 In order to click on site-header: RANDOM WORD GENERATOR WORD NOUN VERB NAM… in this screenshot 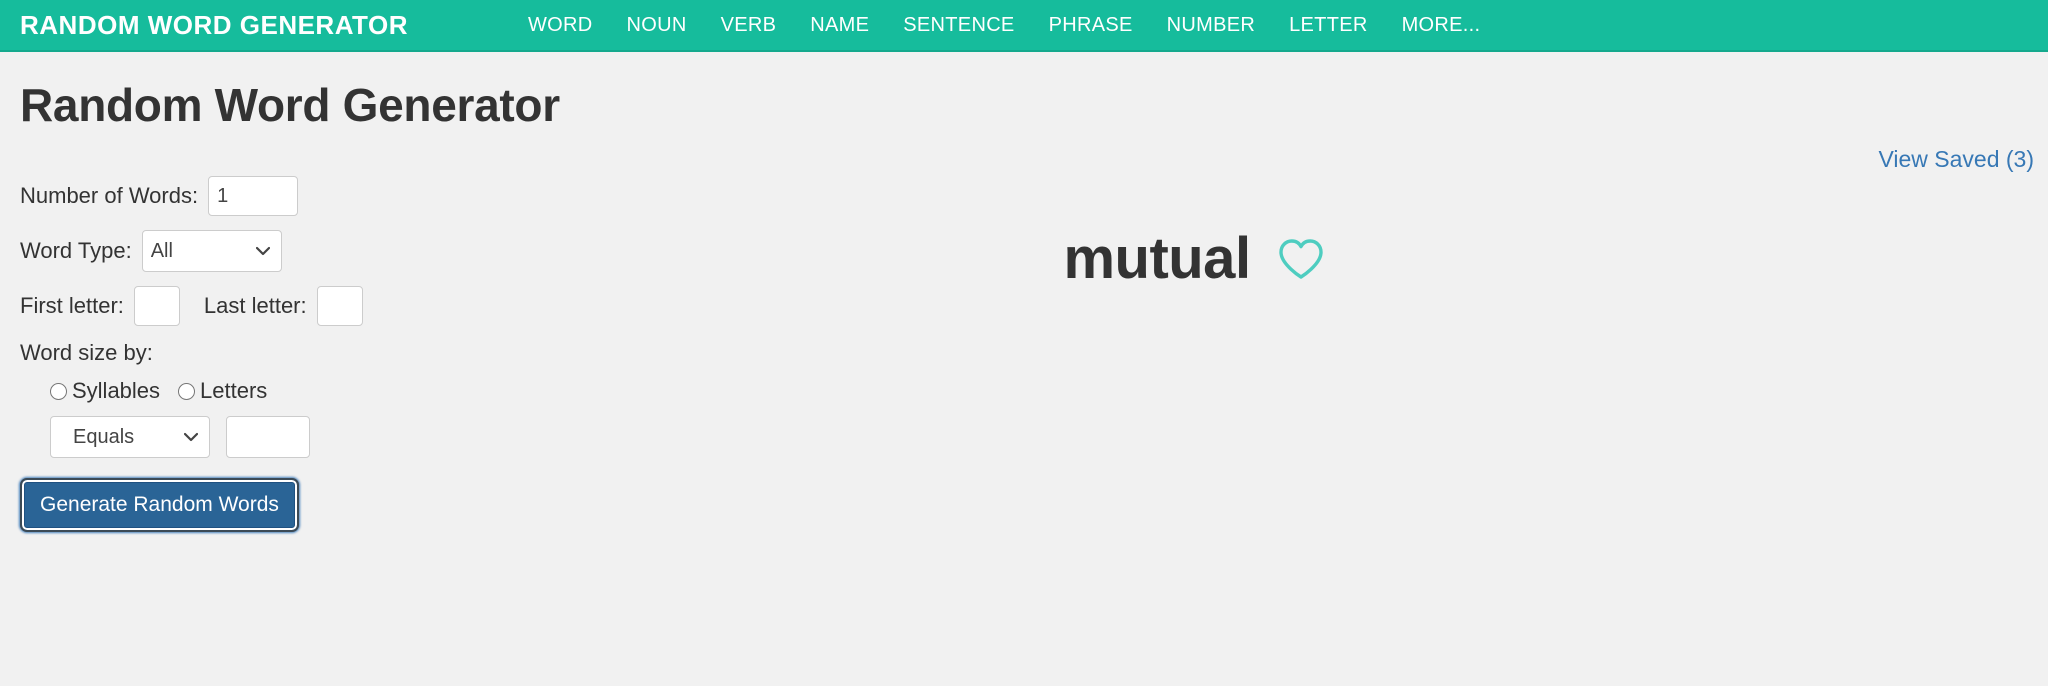, I will do `click(1024, 26)`.